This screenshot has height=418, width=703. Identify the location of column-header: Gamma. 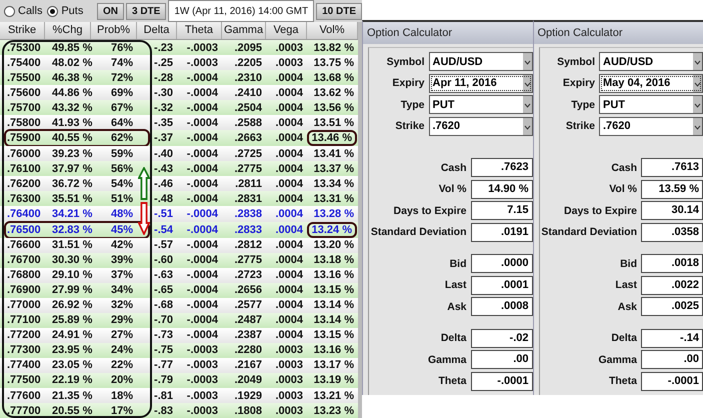
(244, 30).